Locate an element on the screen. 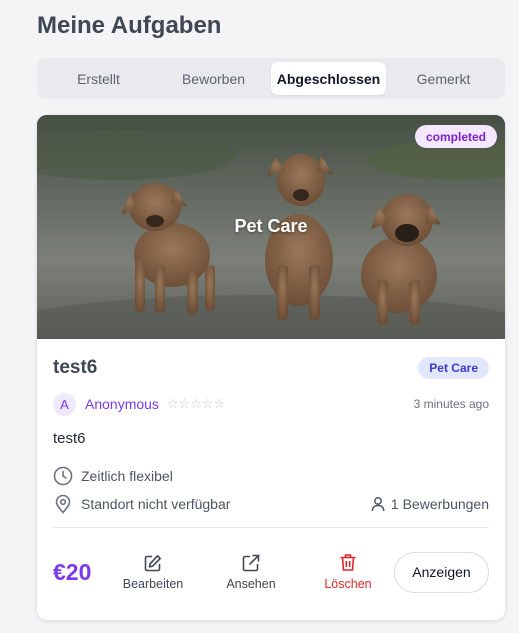  show-button: Anzeigen is located at coordinates (441, 572).